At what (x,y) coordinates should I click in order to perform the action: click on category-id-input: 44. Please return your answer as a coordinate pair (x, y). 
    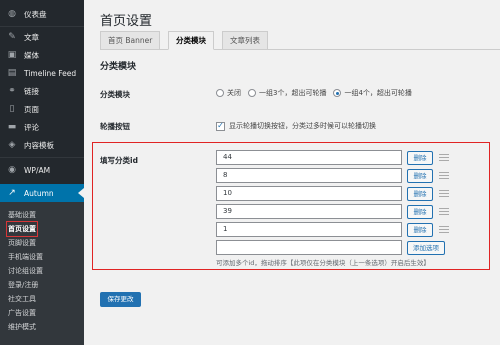
    Looking at the image, I should click on (309, 157).